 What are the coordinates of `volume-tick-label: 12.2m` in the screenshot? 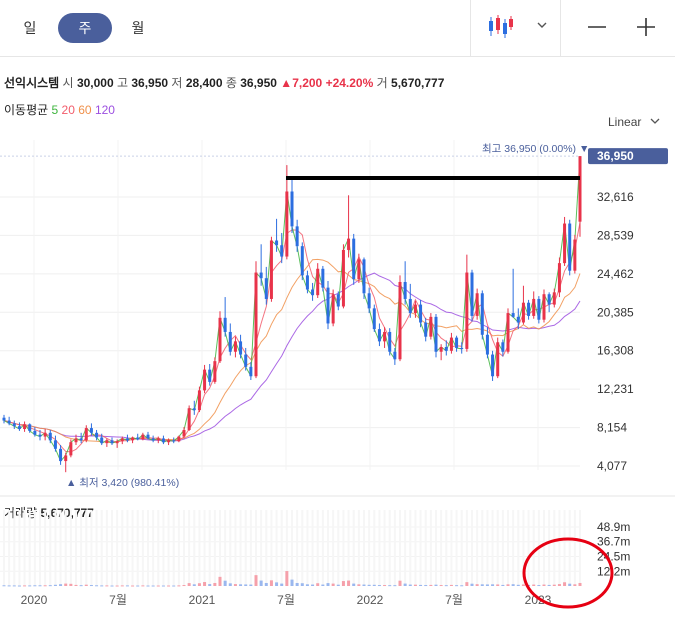 It's located at (613, 571).